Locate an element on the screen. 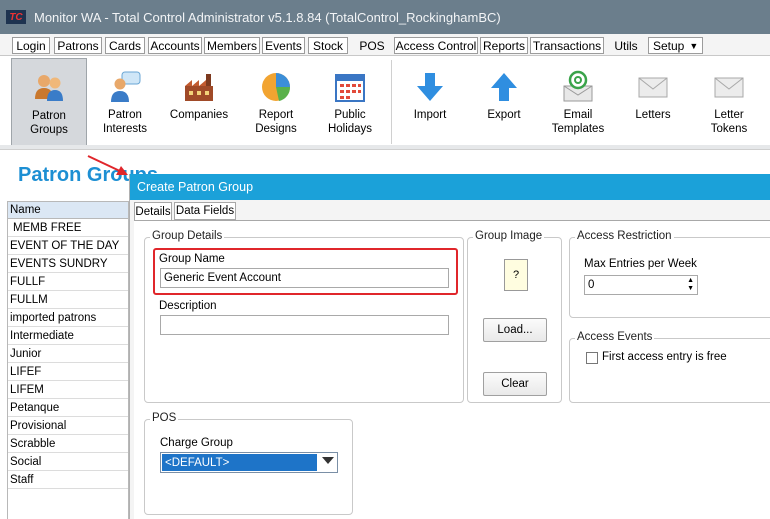 This screenshot has height=519, width=770. group-details-legend: Group Details is located at coordinates (187, 236).